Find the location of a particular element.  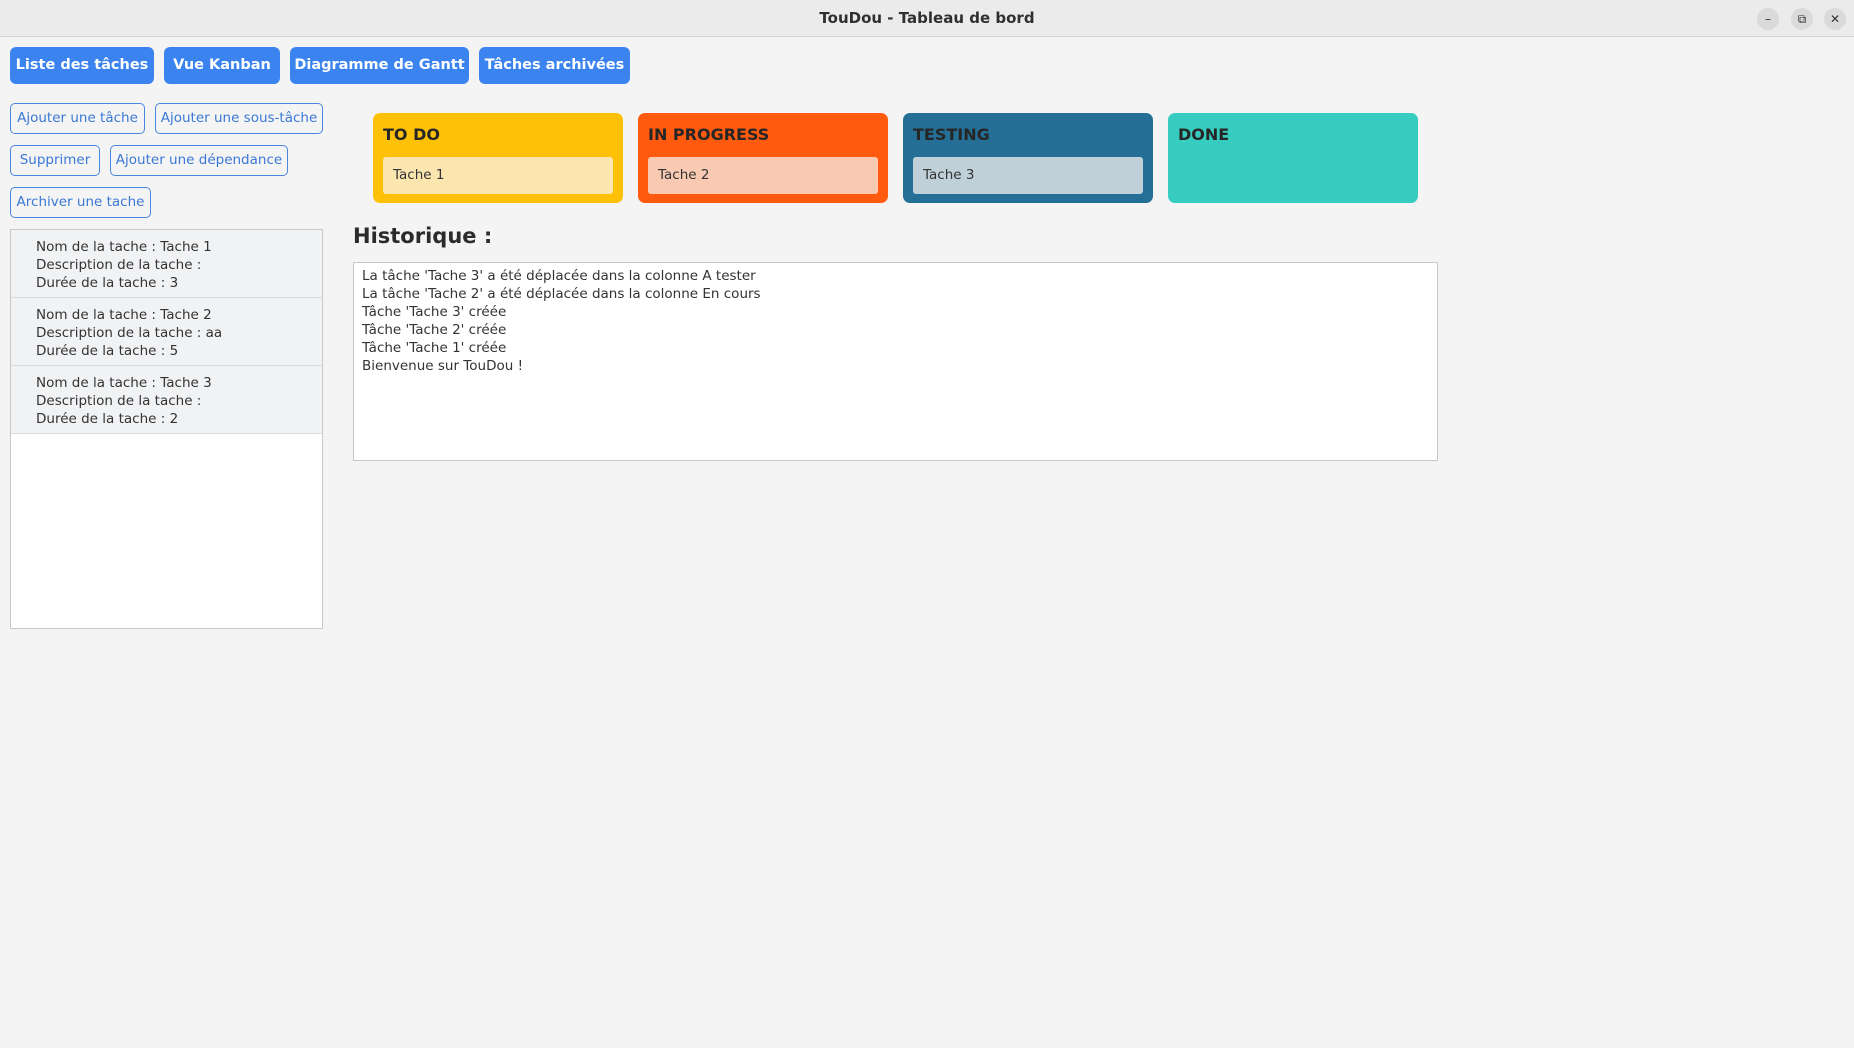

kanban-column-testing: TESTING Tache 3 is located at coordinates (1028, 158).